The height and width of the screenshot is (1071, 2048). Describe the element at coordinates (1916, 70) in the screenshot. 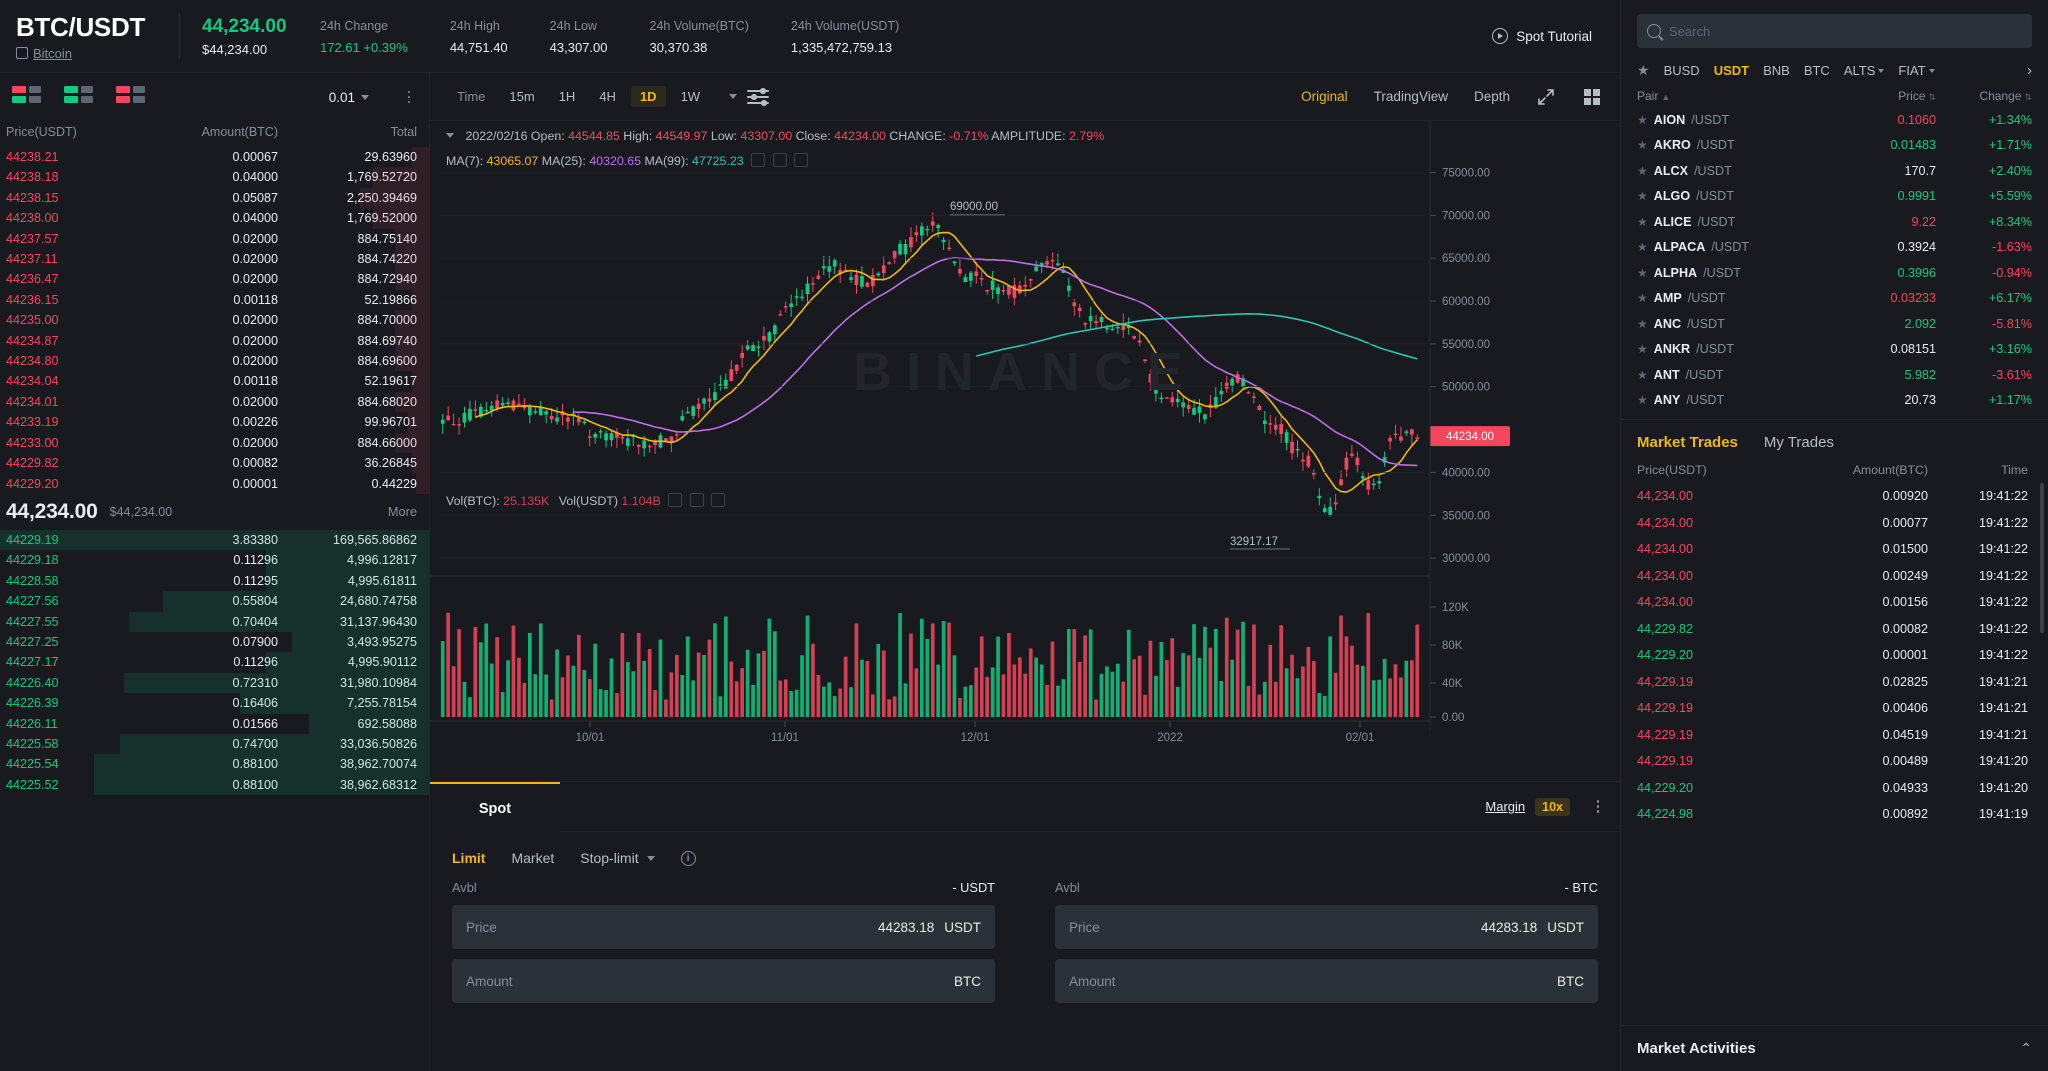

I see `tab-fiat-wrap: FIAT` at that location.